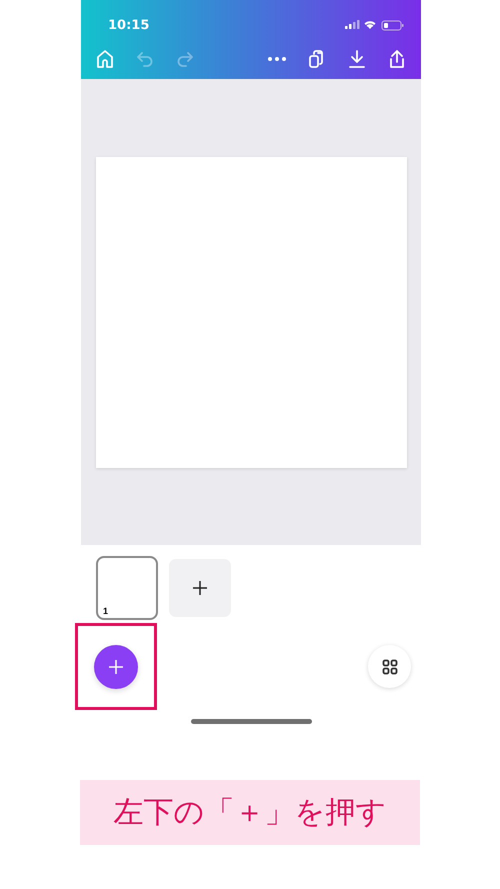 The height and width of the screenshot is (889, 500). I want to click on grid-icon, so click(390, 666).